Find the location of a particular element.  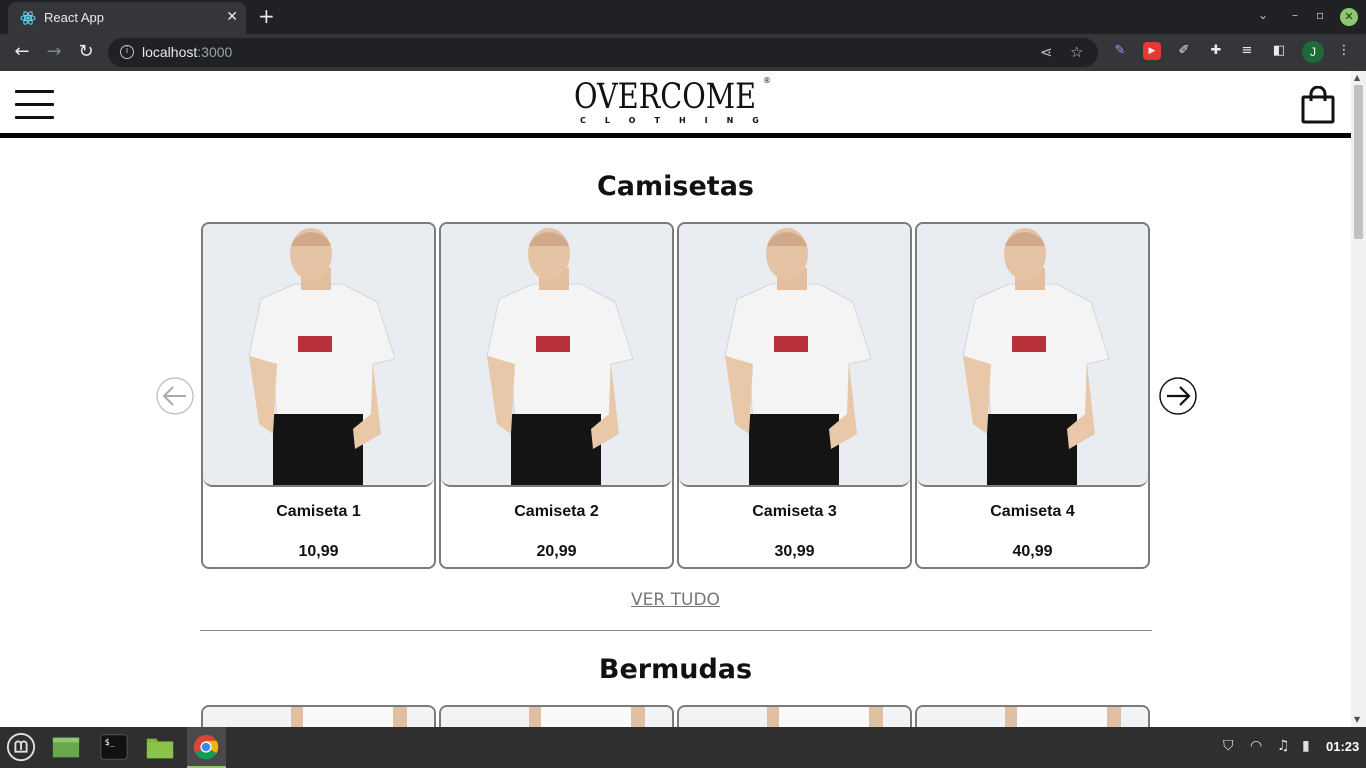

site-header: OVERCOME ® CLOTHING is located at coordinates (675, 104).